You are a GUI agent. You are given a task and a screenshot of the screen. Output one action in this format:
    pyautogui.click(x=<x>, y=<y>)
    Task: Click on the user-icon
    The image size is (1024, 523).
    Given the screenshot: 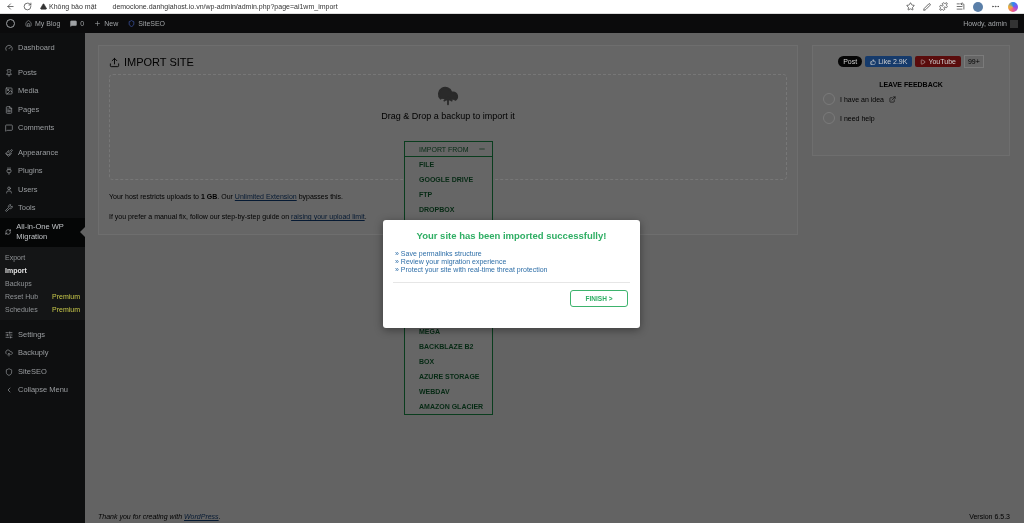 What is the action you would take?
    pyautogui.click(x=9, y=189)
    